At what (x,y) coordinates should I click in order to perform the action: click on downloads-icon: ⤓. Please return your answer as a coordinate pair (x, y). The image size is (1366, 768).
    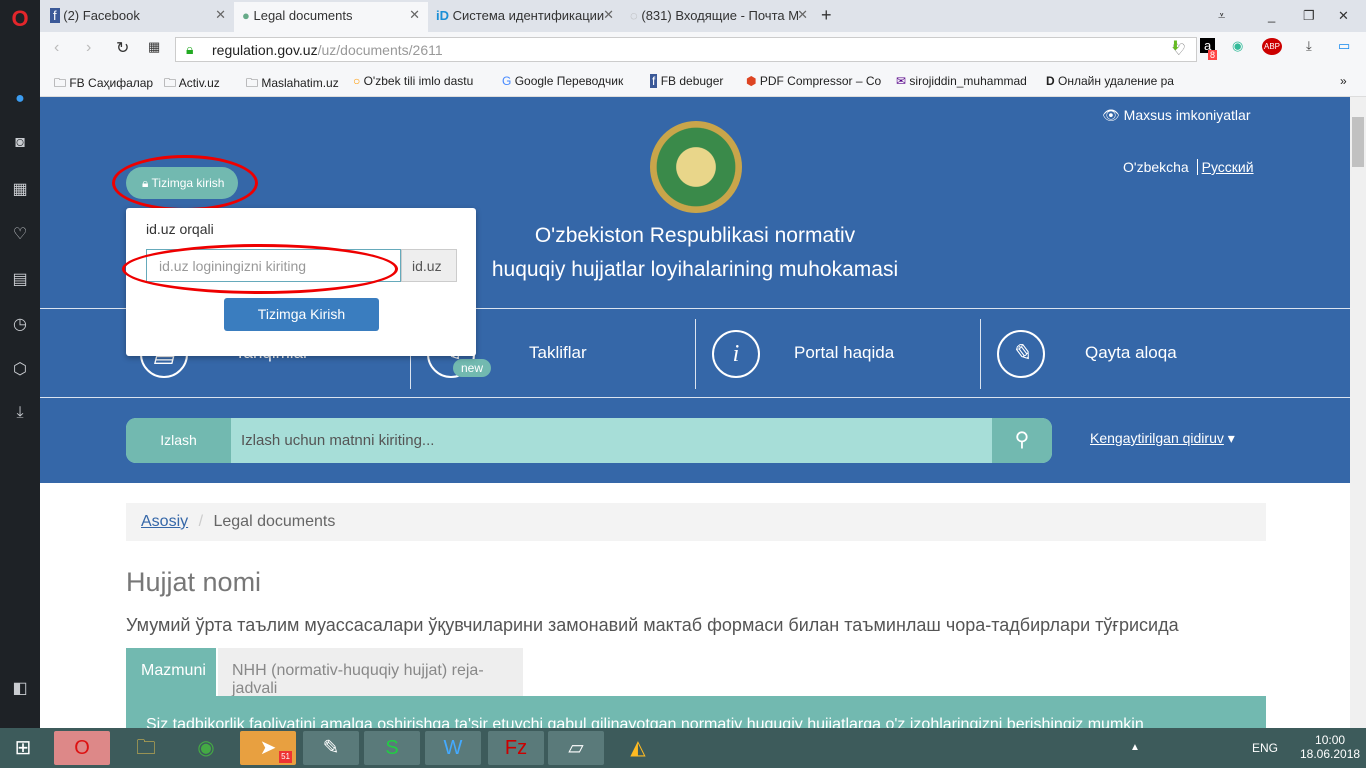
    Looking at the image, I should click on (1309, 46).